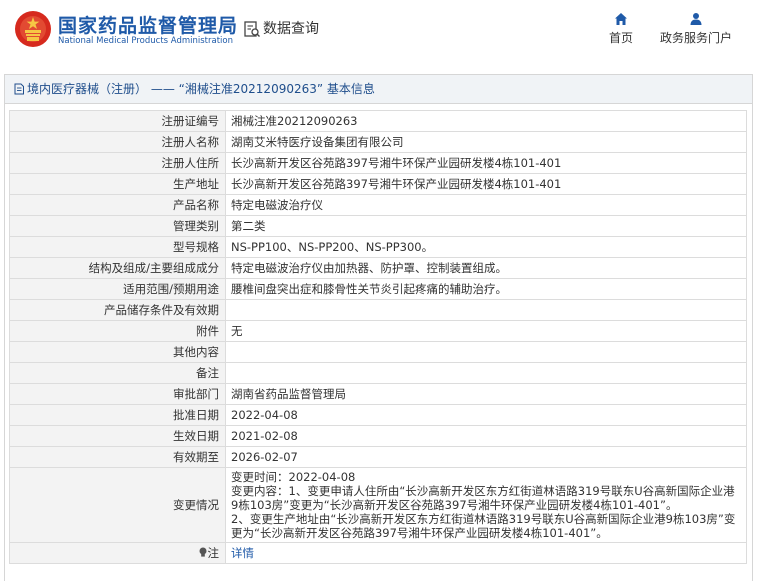 This screenshot has height=581, width=757. I want to click on table-row: 审批部门 湖南省药品监督管理局, so click(378, 394).